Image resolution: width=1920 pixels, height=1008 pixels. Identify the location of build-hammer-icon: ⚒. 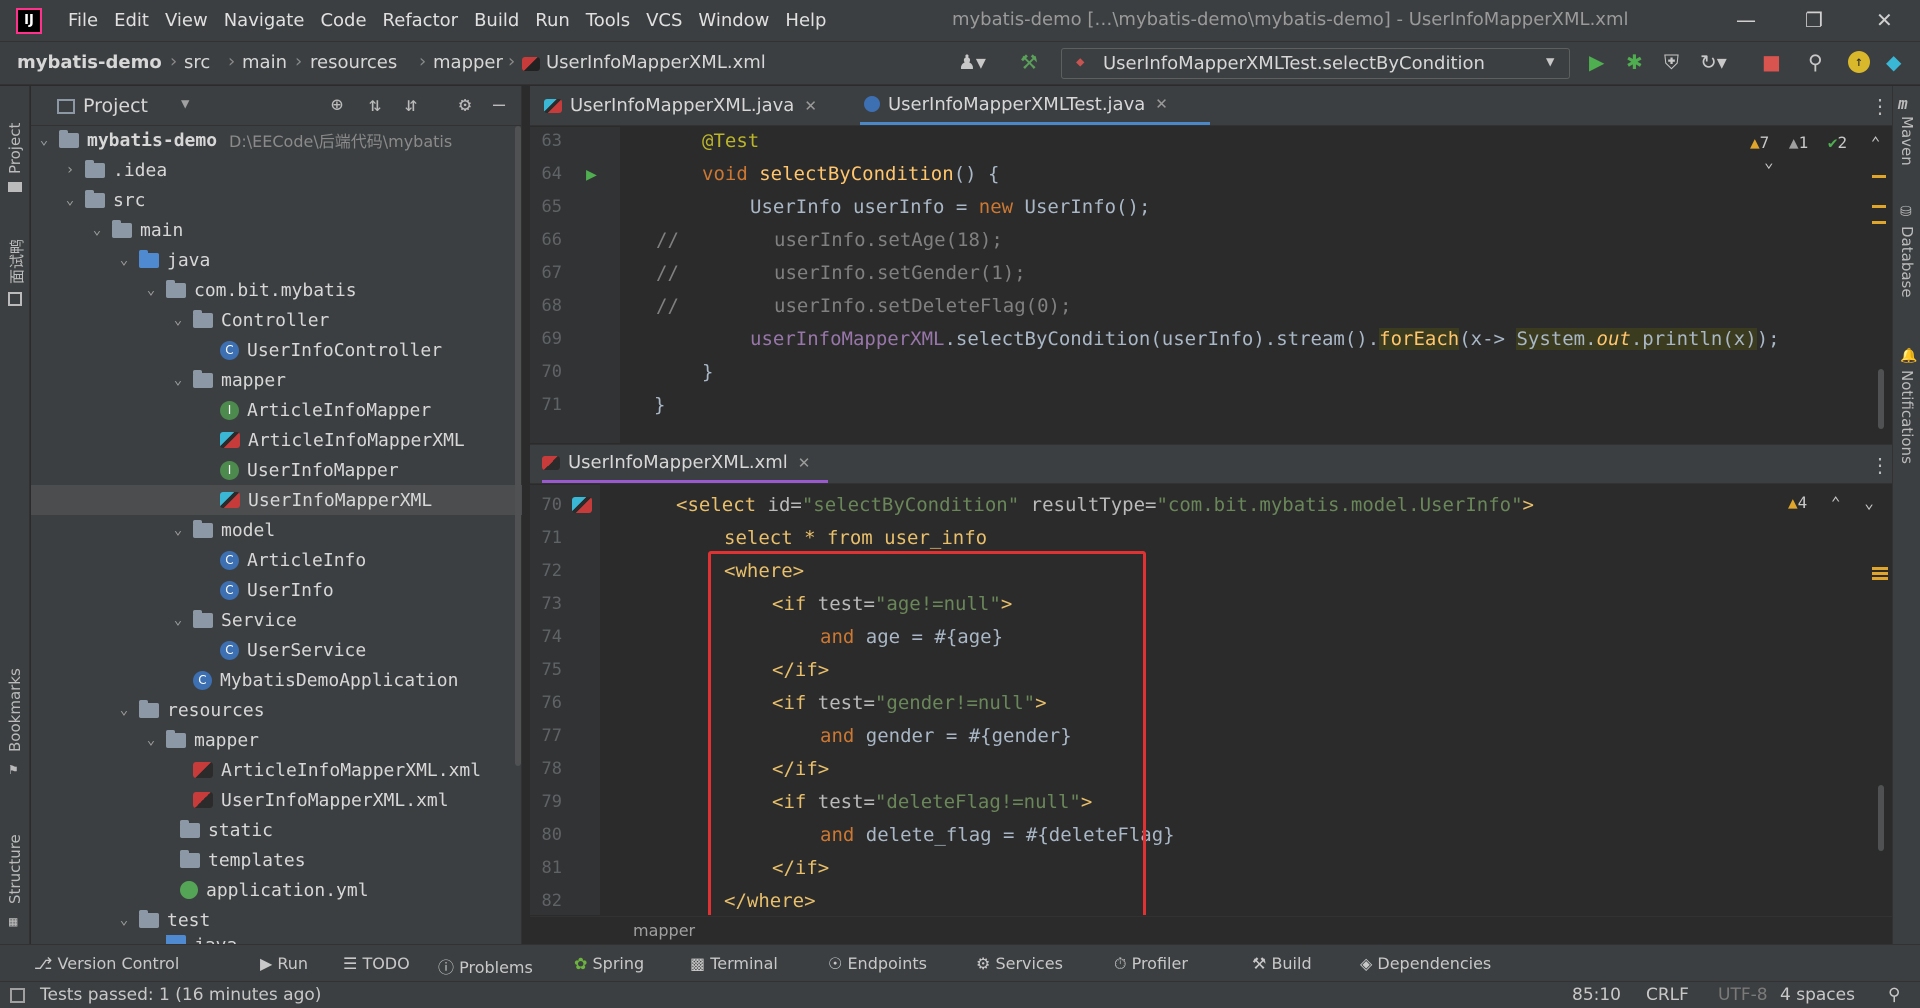
(1029, 62).